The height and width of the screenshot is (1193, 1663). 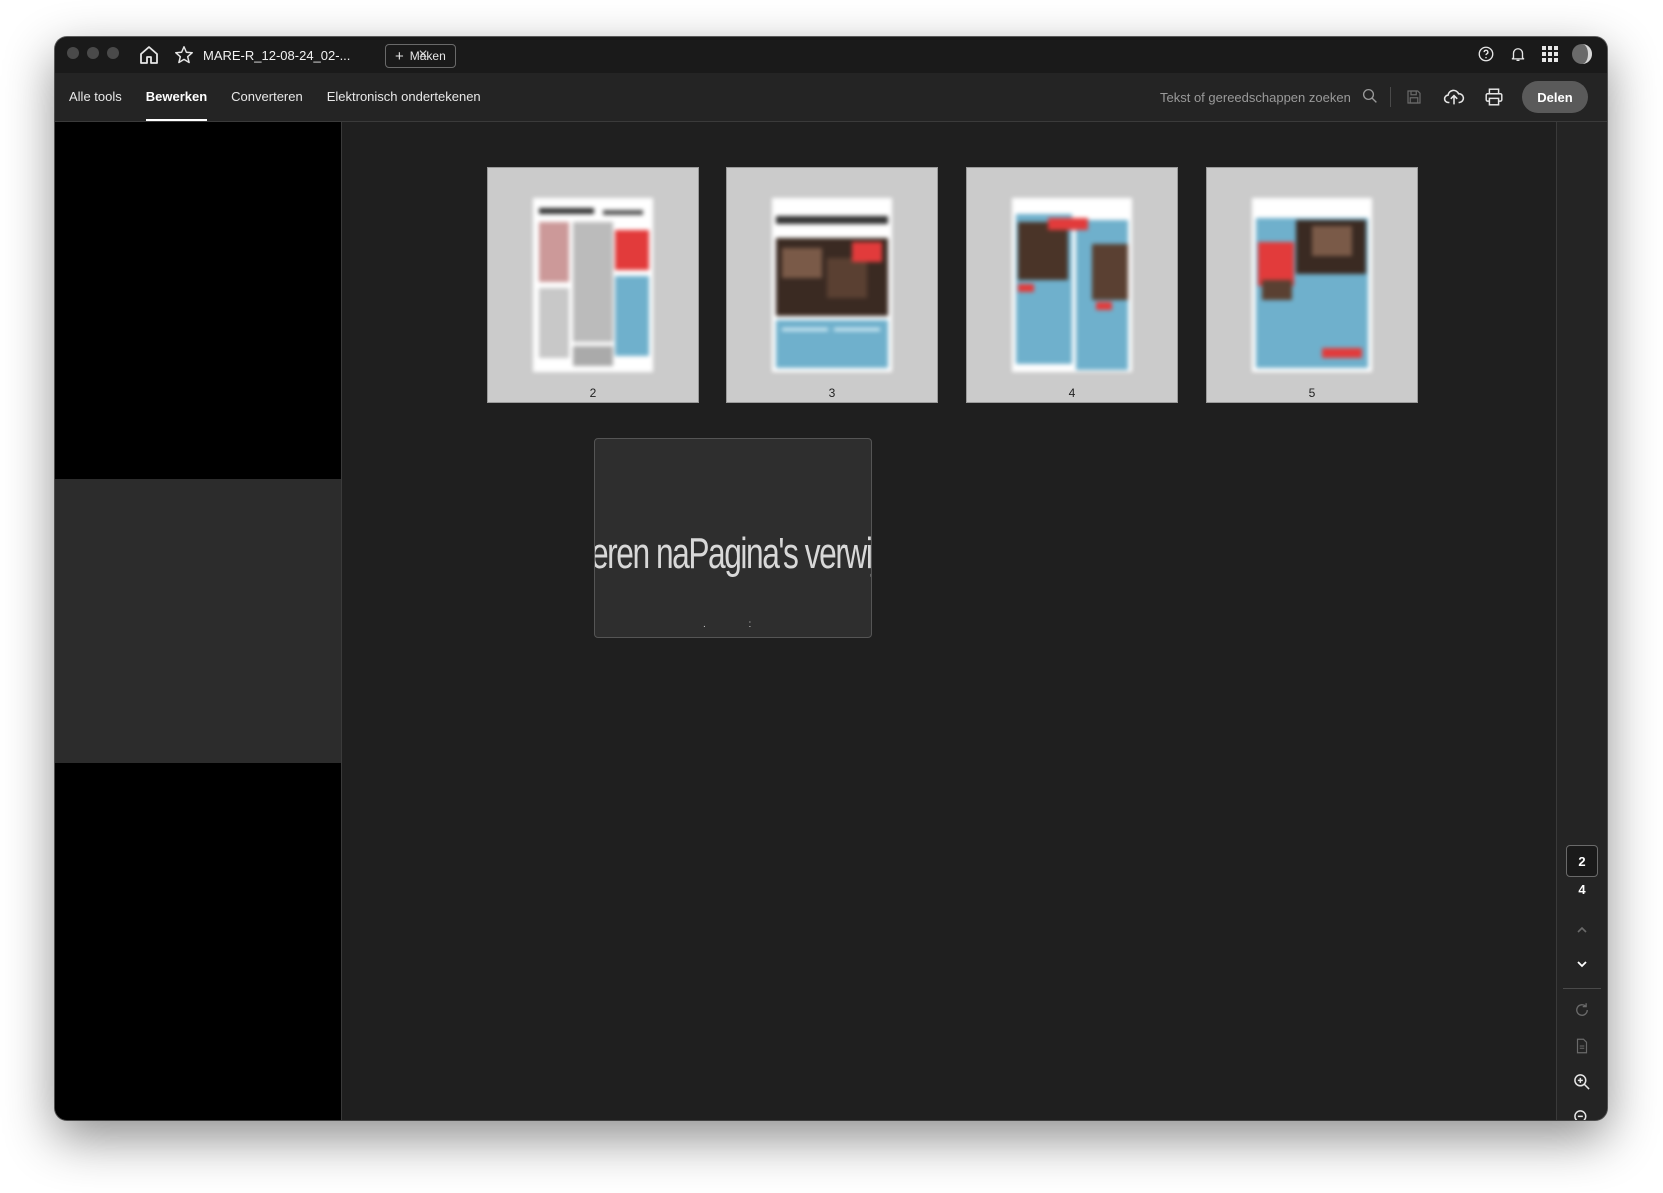 I want to click on star-icon, so click(x=184, y=55).